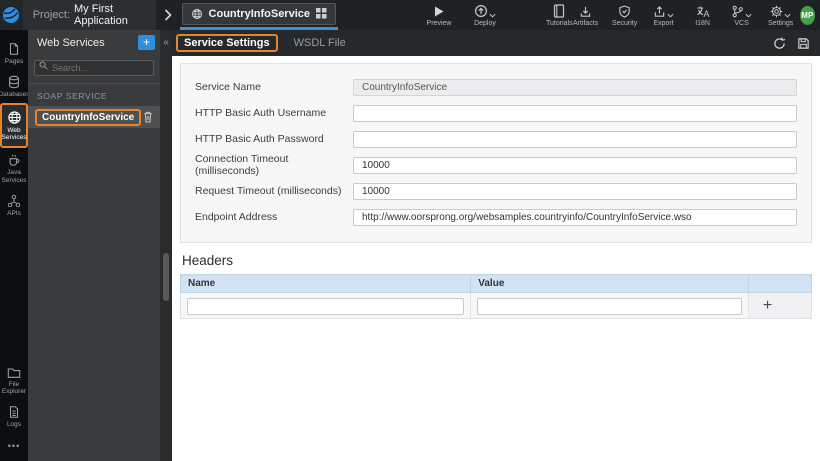  I want to click on settings-button: Settings, so click(781, 15).